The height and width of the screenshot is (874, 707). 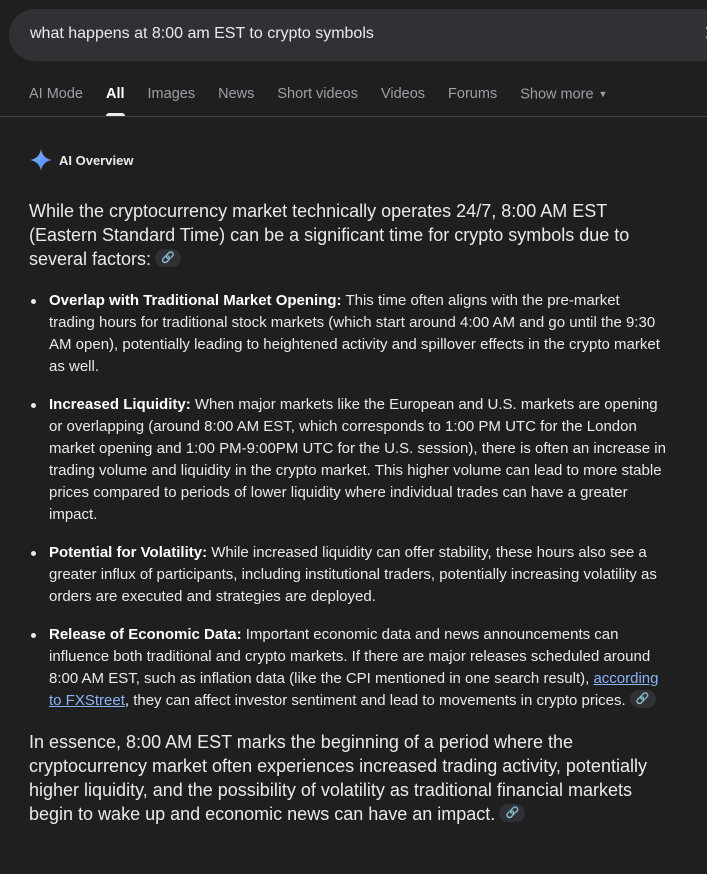 I want to click on bullet-heading: Overlap with Traditional Market Opening:, so click(x=195, y=300).